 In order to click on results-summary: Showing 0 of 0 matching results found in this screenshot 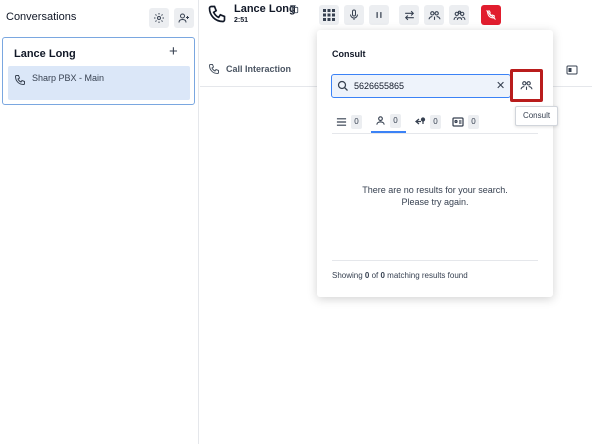, I will do `click(400, 275)`.